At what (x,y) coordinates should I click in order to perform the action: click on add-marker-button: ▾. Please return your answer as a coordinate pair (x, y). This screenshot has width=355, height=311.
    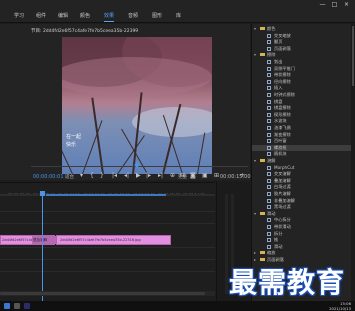
    Looking at the image, I should click on (81, 176).